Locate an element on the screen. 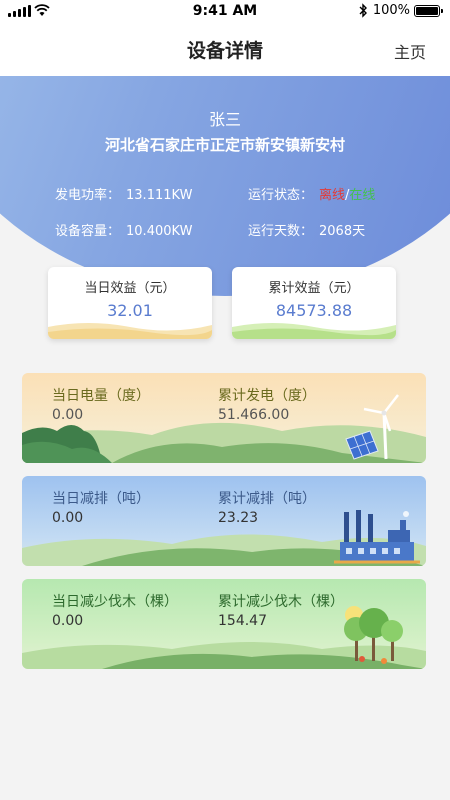  run-days-label: 运行天数： is located at coordinates (281, 231).